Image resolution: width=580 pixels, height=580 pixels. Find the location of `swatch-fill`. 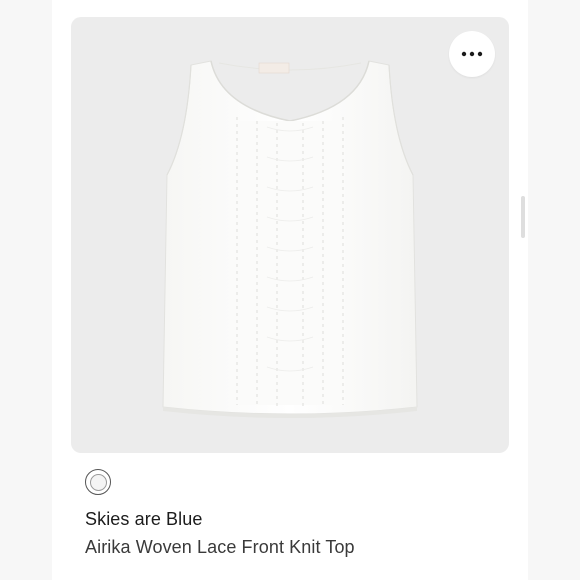

swatch-fill is located at coordinates (98, 482).